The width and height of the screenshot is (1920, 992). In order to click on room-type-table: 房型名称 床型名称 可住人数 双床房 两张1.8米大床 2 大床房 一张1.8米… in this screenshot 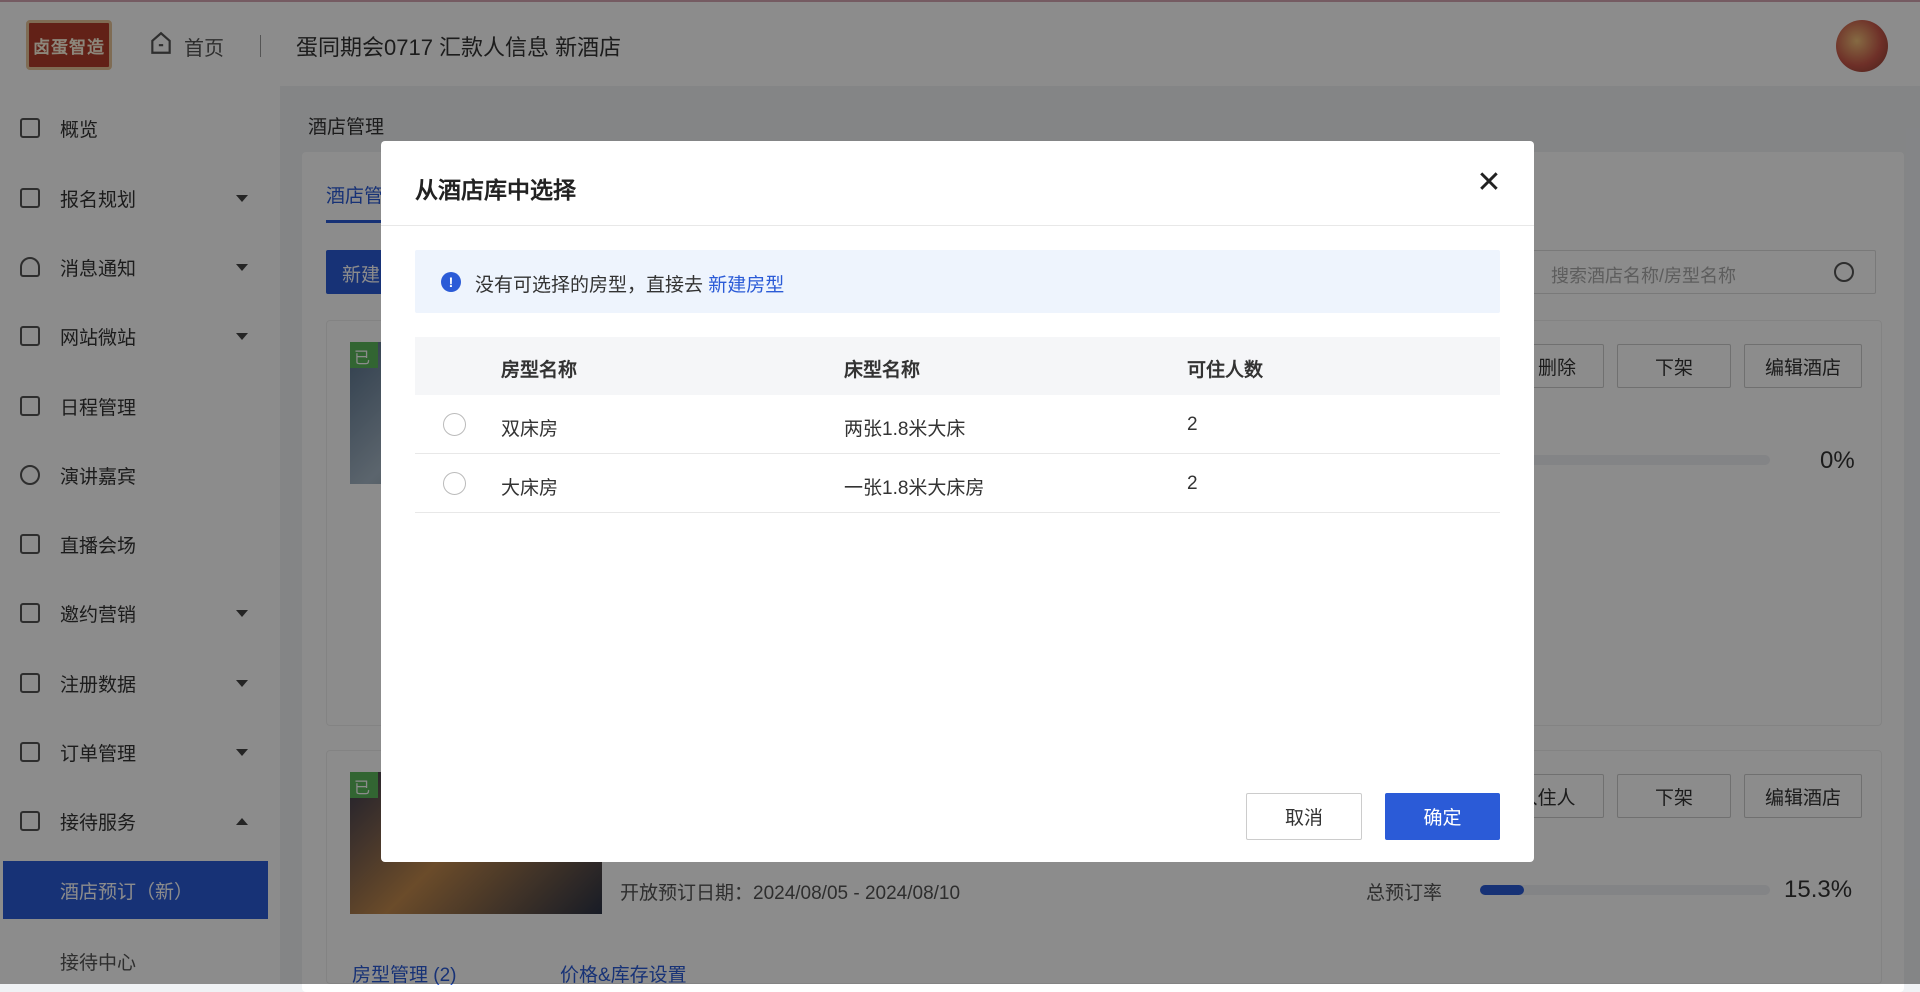, I will do `click(957, 425)`.